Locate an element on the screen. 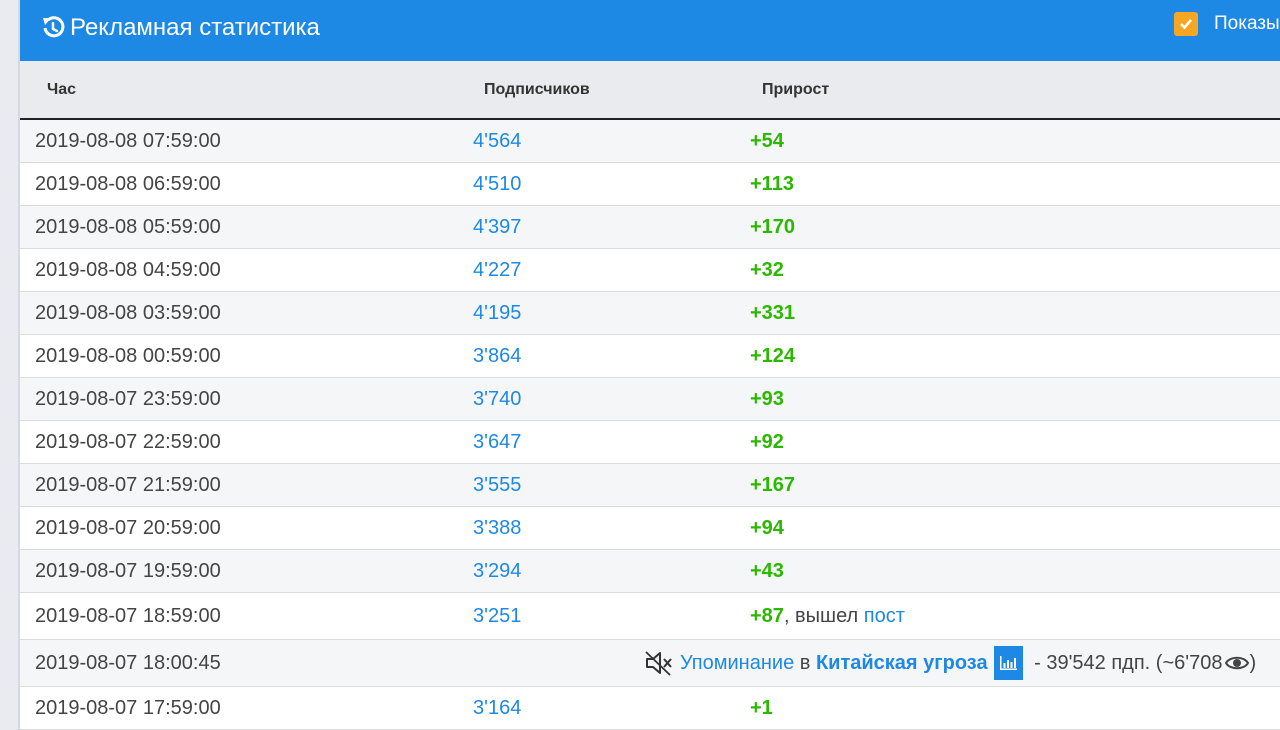 Image resolution: width=1280 pixels, height=730 pixels. table-row: 2019-08-08 03:59:00 4'195 +331 is located at coordinates (650, 313).